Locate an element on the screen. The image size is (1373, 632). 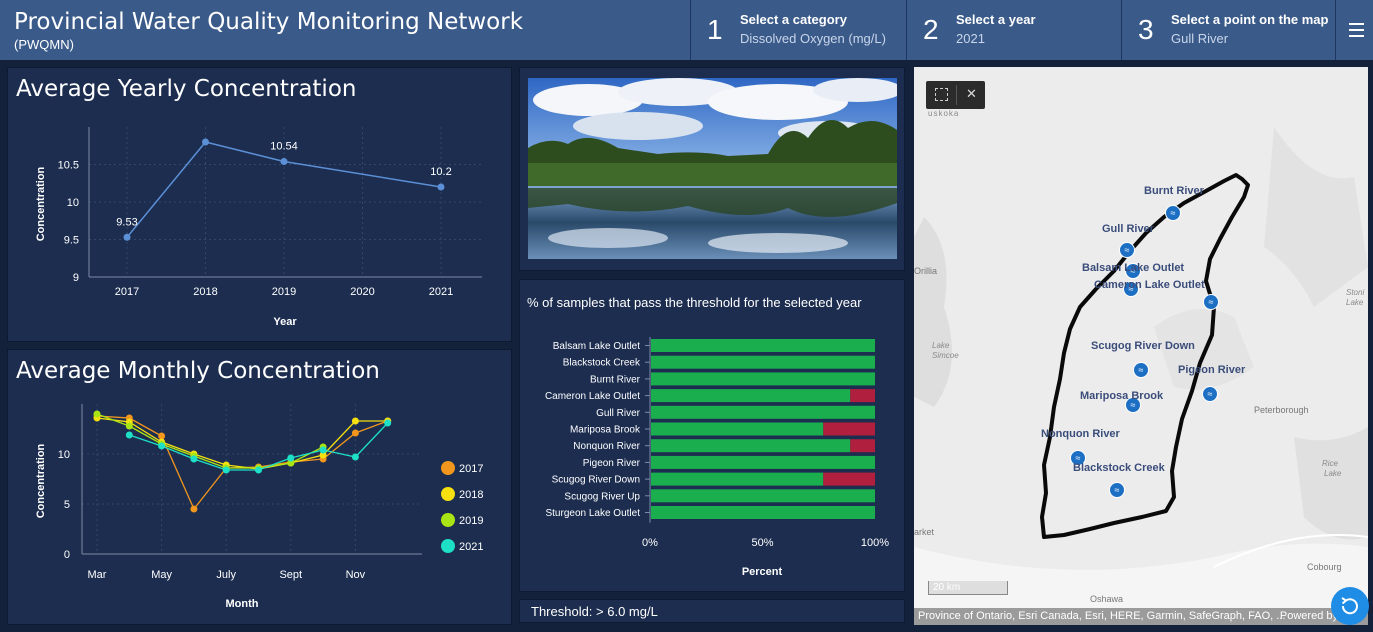
river-photo is located at coordinates (712, 168).